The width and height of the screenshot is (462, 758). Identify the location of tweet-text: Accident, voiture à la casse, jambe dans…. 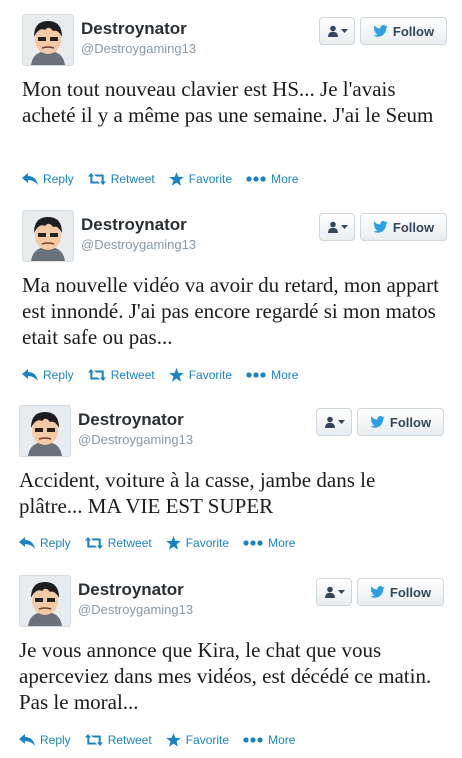
(197, 493).